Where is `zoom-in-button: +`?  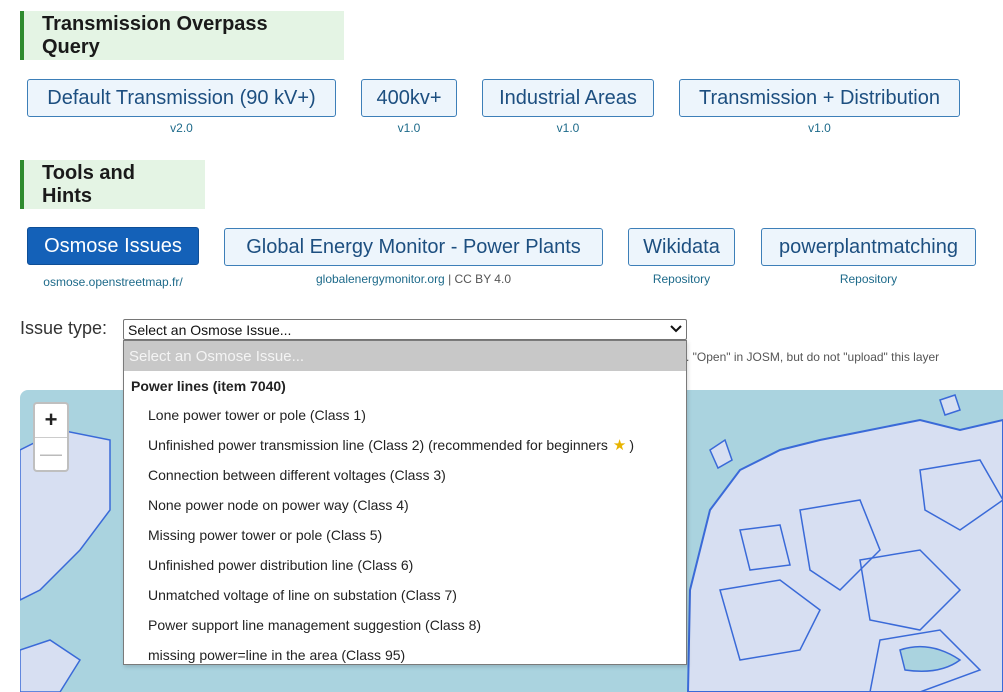
zoom-in-button: + is located at coordinates (51, 420).